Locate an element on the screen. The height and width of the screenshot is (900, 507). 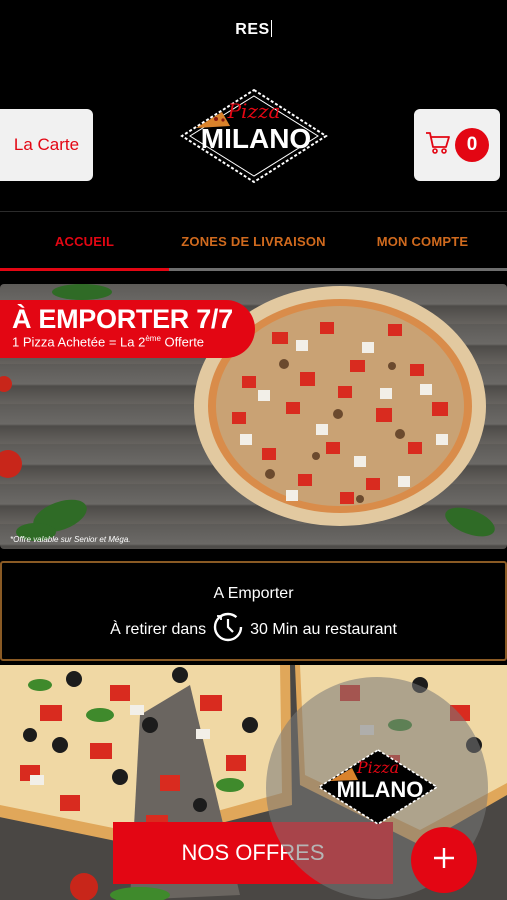
logo-small-script-text: Pizza is located at coordinates (377, 767).